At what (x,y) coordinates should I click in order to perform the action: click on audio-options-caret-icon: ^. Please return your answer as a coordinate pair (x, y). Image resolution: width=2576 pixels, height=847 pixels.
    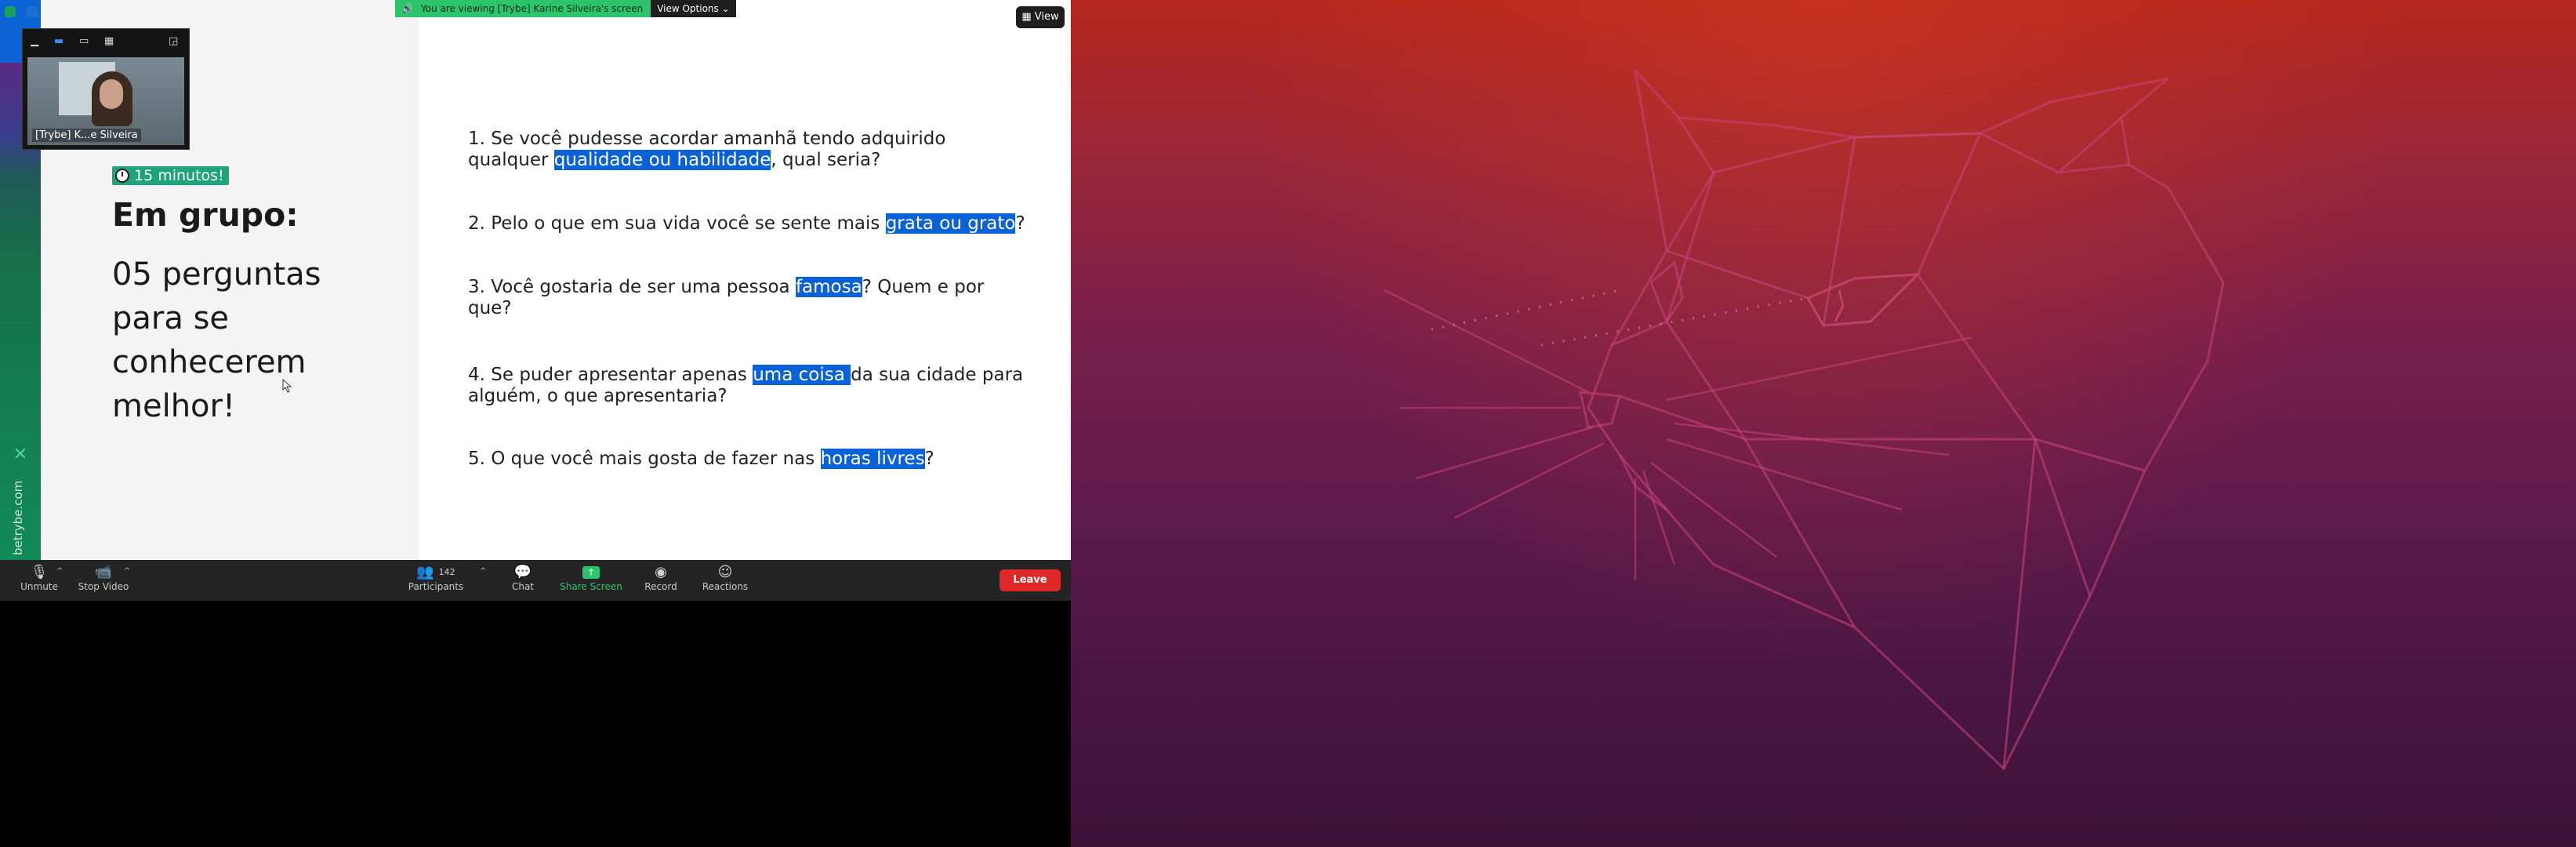
    Looking at the image, I should click on (59, 571).